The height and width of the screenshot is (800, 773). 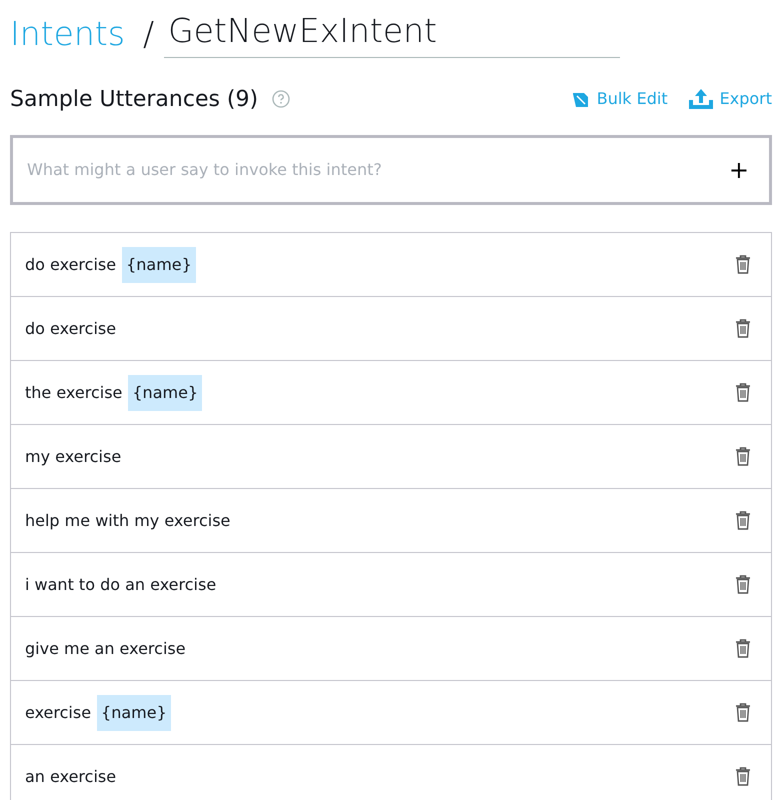 I want to click on utterance-row: i want to do an exercise, so click(x=391, y=585).